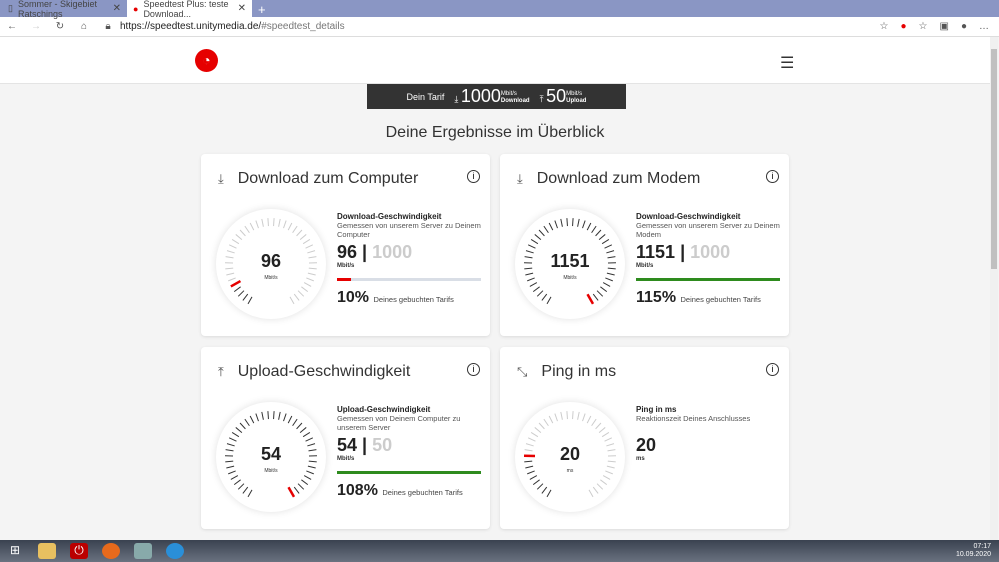 This screenshot has height=562, width=999. I want to click on favorite-icon: ☆, so click(884, 26).